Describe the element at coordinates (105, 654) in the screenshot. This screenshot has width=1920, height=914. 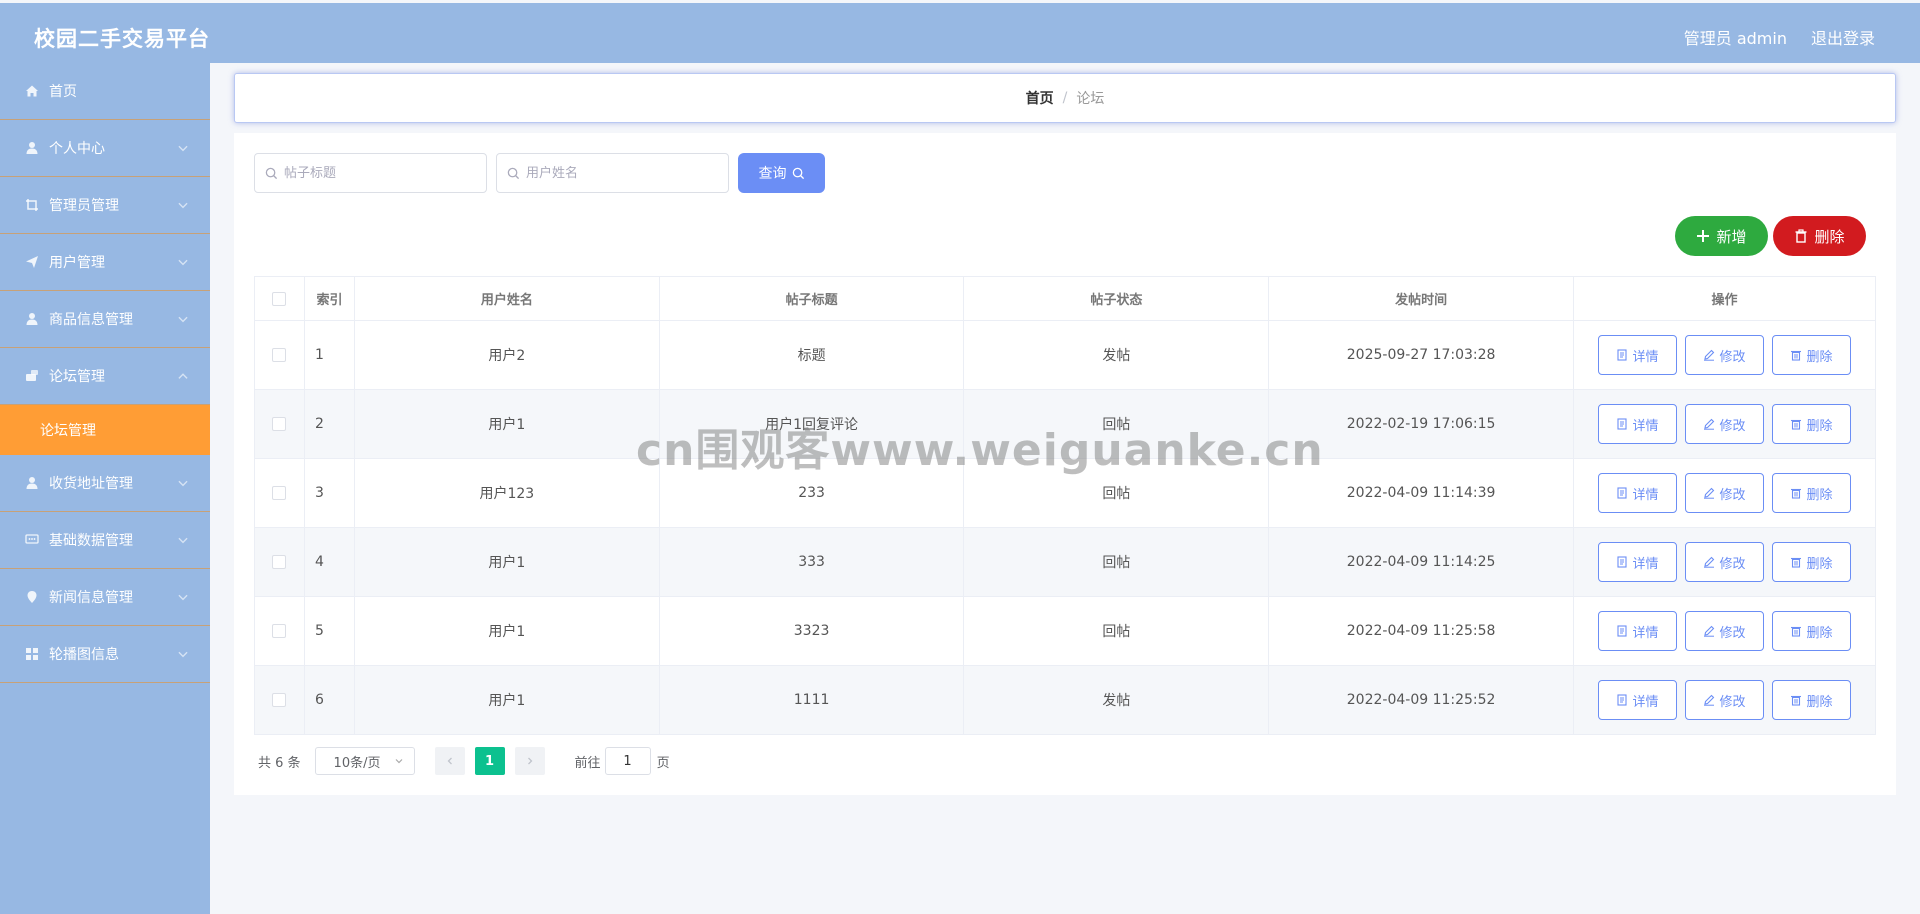
I see `sidebar-item-9: 轮播图信息` at that location.